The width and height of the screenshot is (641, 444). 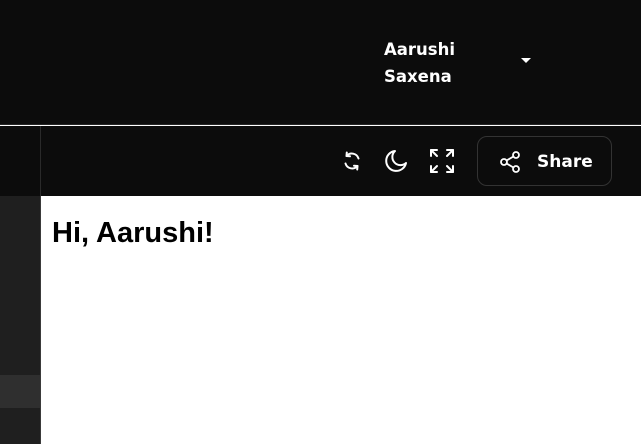 I want to click on greeting-heading: Hi, Aarushi!, so click(x=133, y=233).